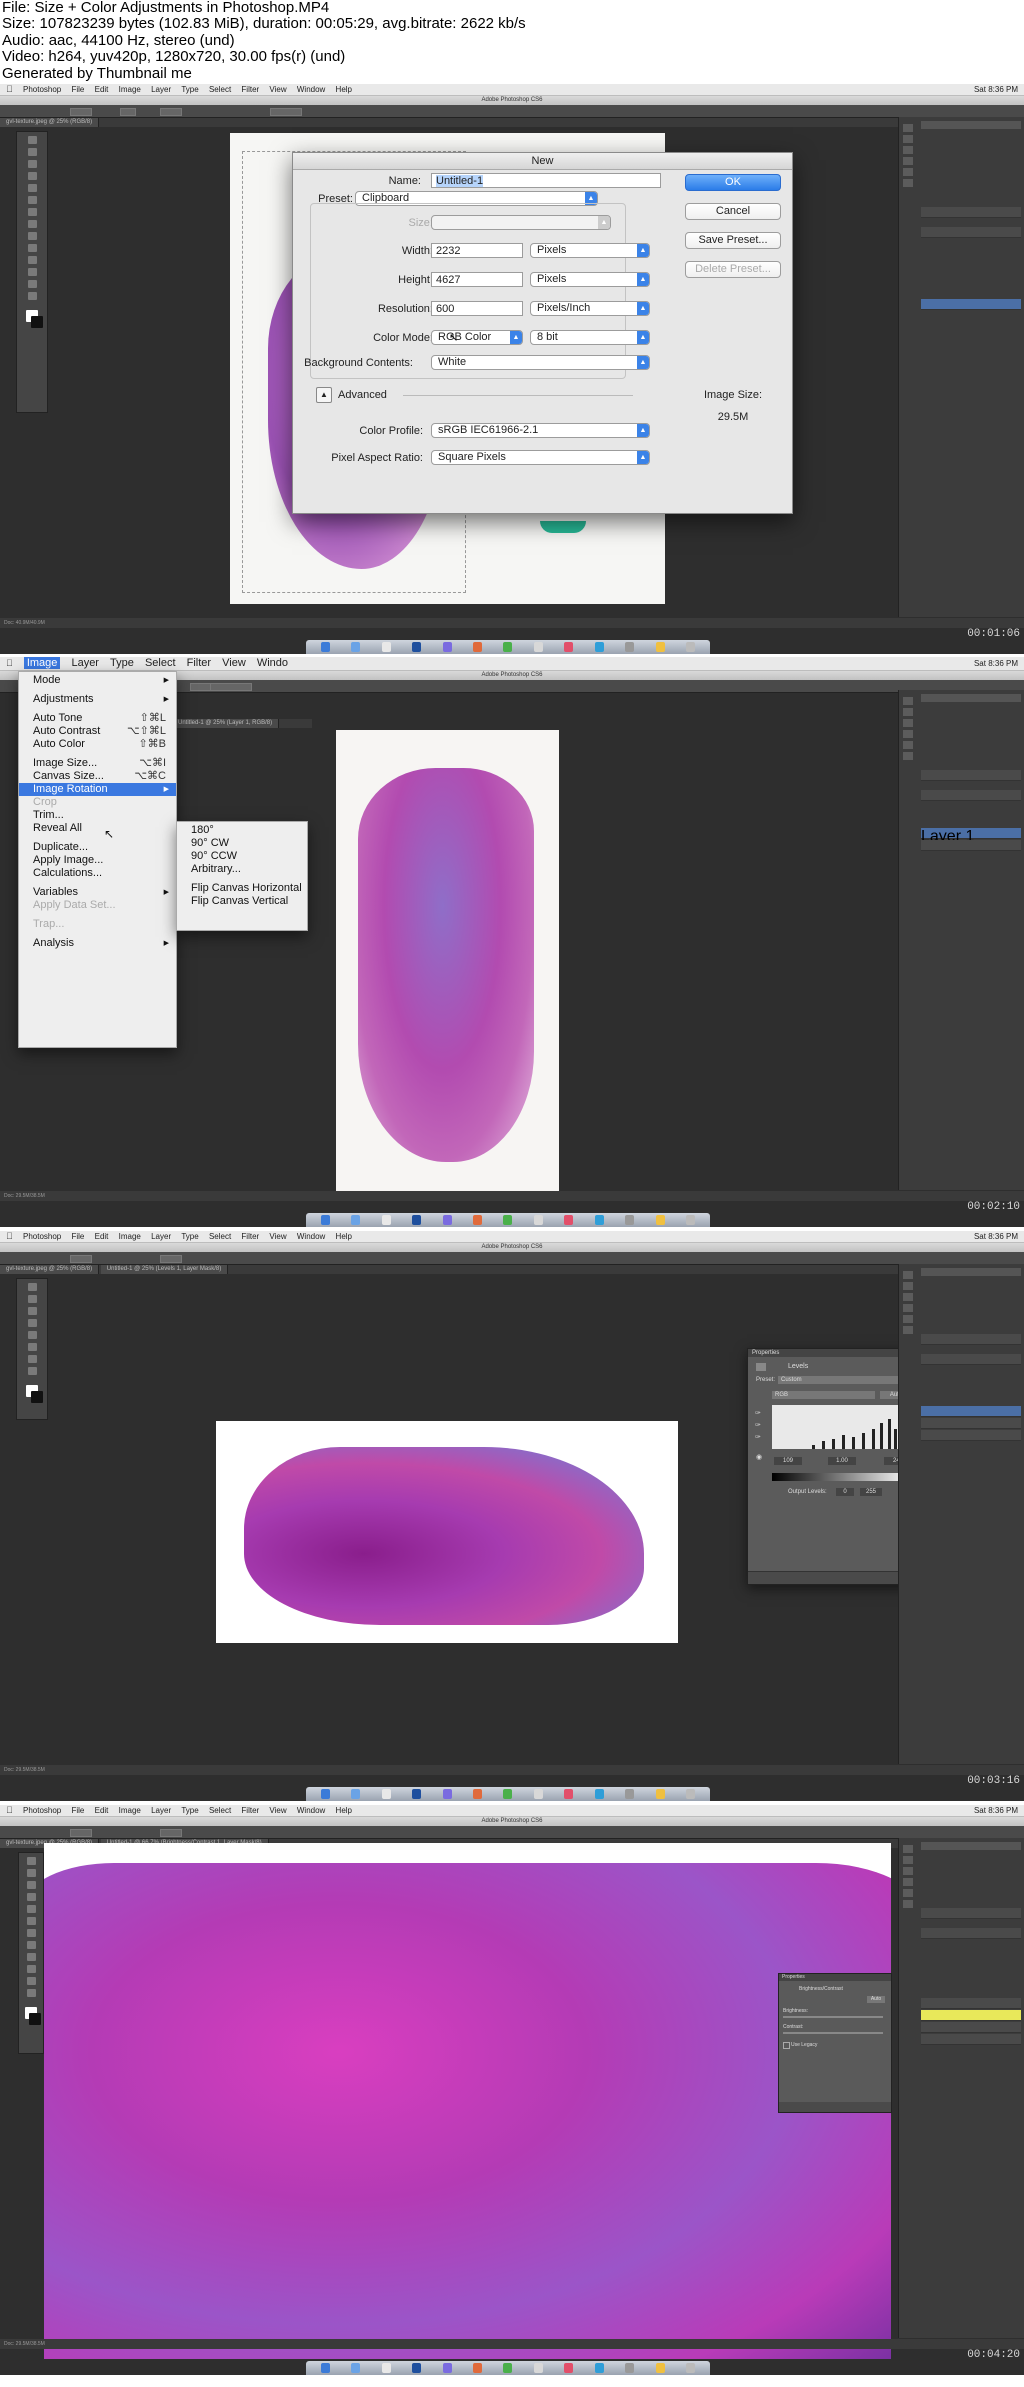 This screenshot has width=1024, height=2387. What do you see at coordinates (477, 250) in the screenshot?
I see `width-field: 2232` at bounding box center [477, 250].